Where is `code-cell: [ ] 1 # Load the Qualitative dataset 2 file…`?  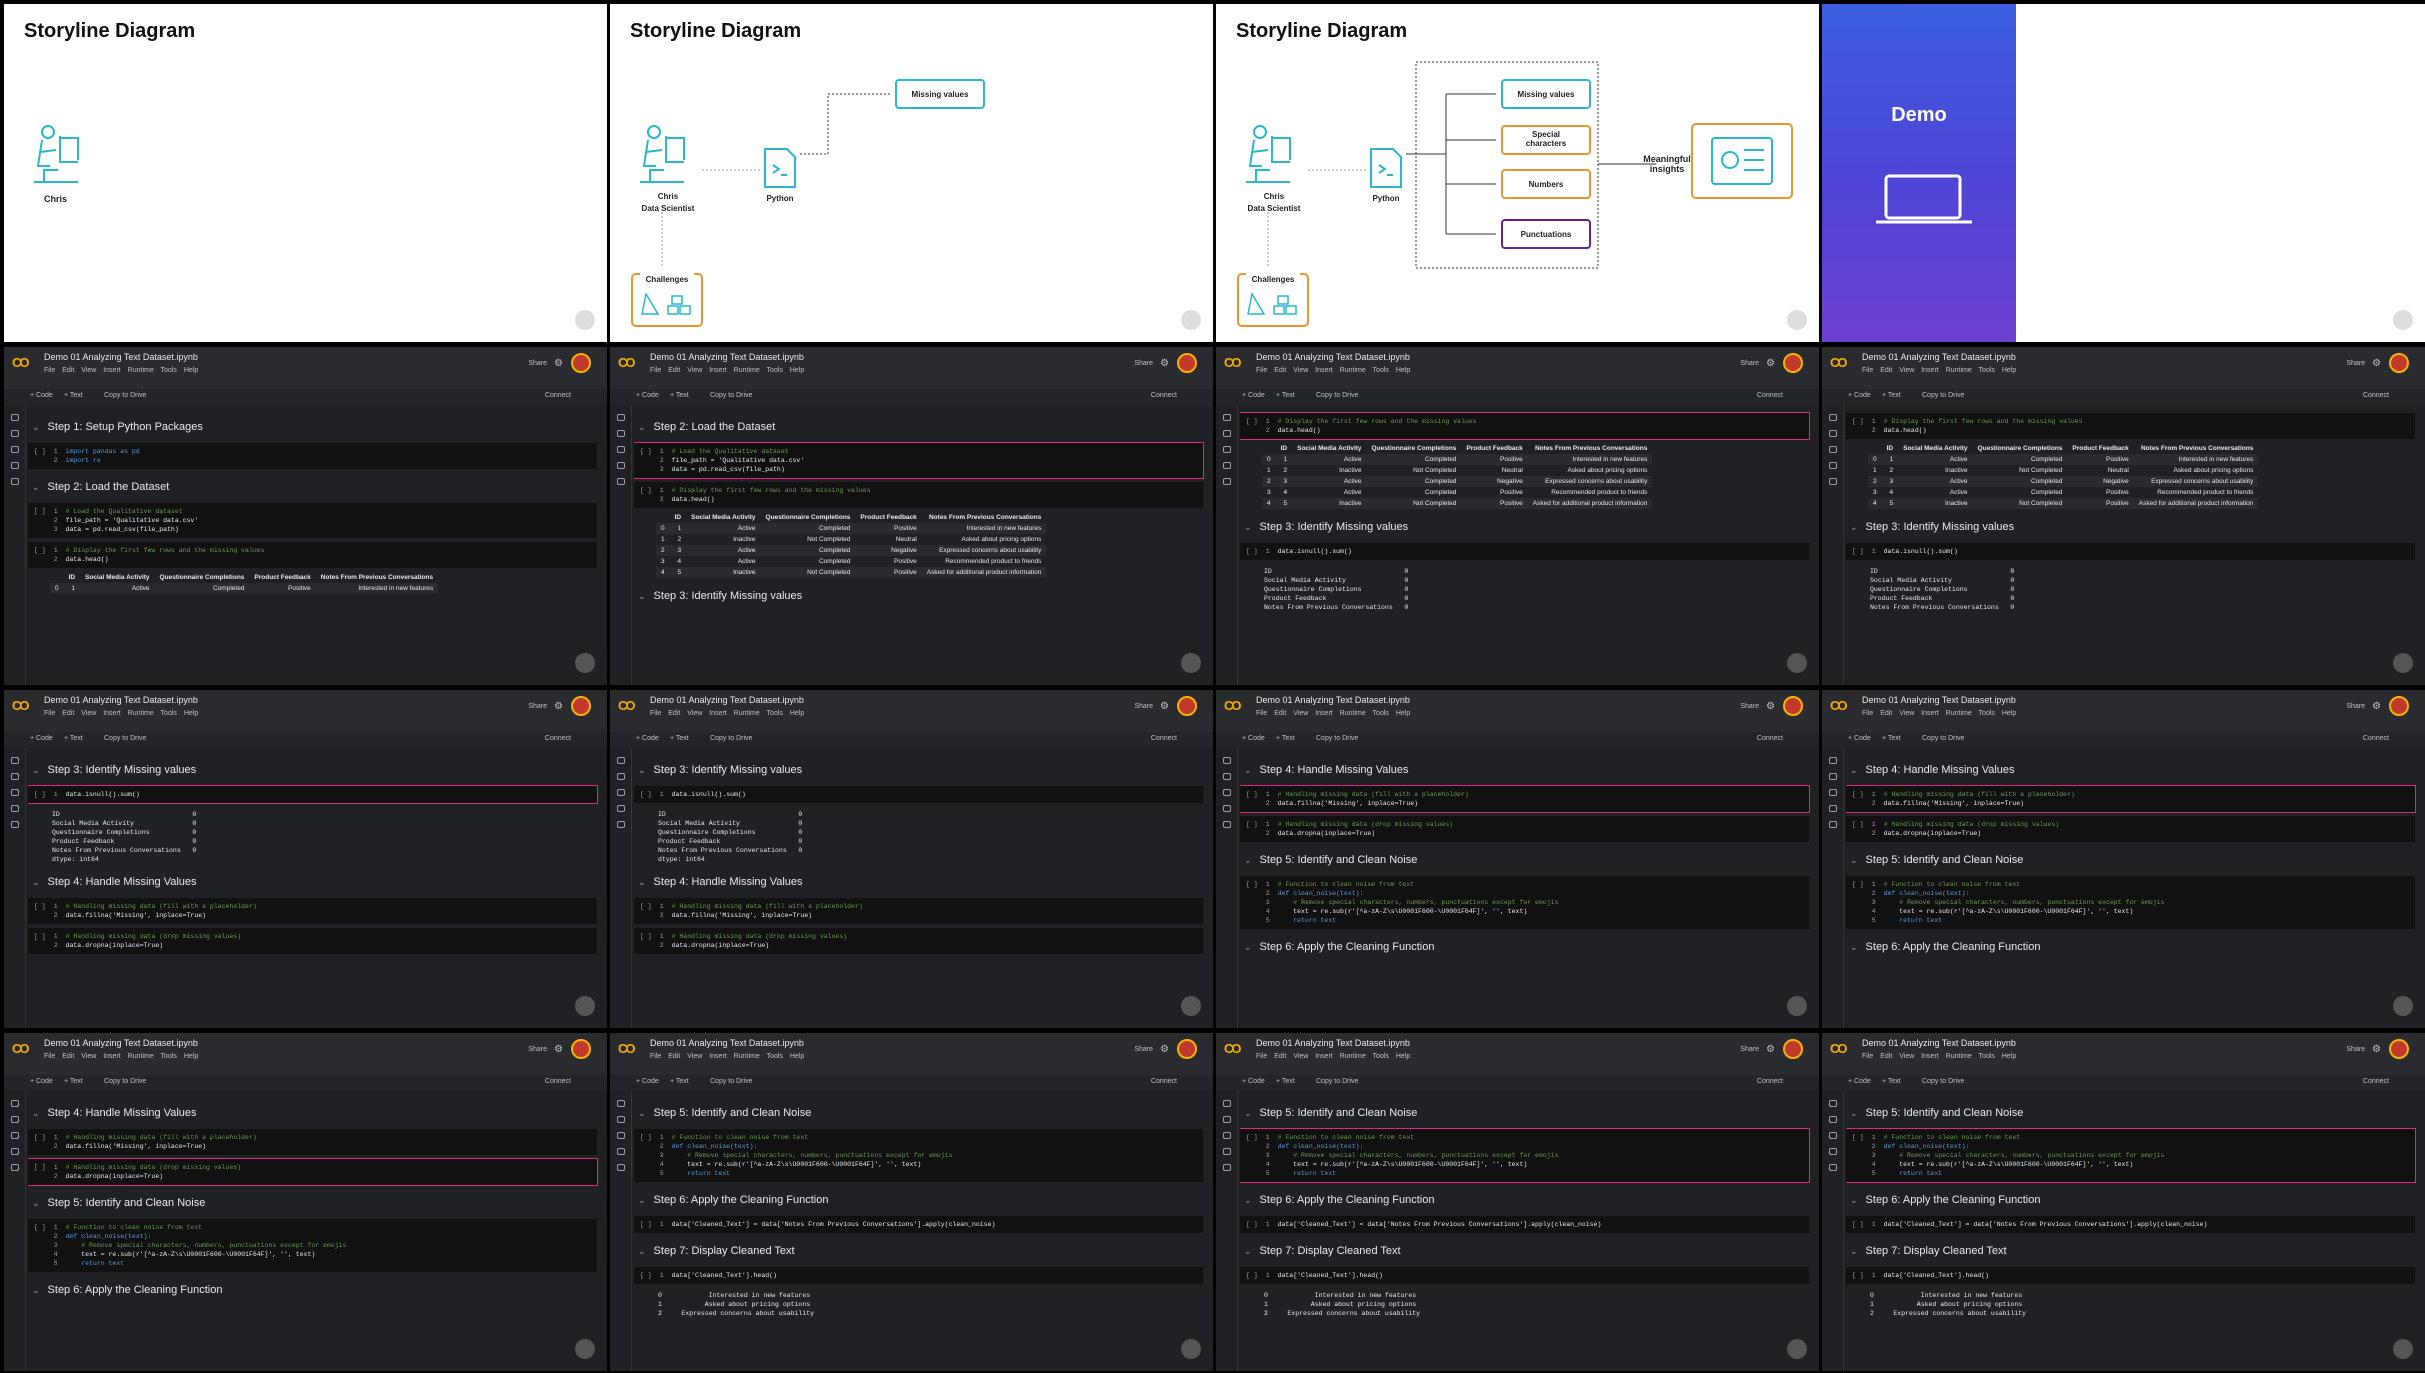
code-cell: [ ] 1 # Load the Qualitative dataset 2 file… is located at coordinates (312, 520).